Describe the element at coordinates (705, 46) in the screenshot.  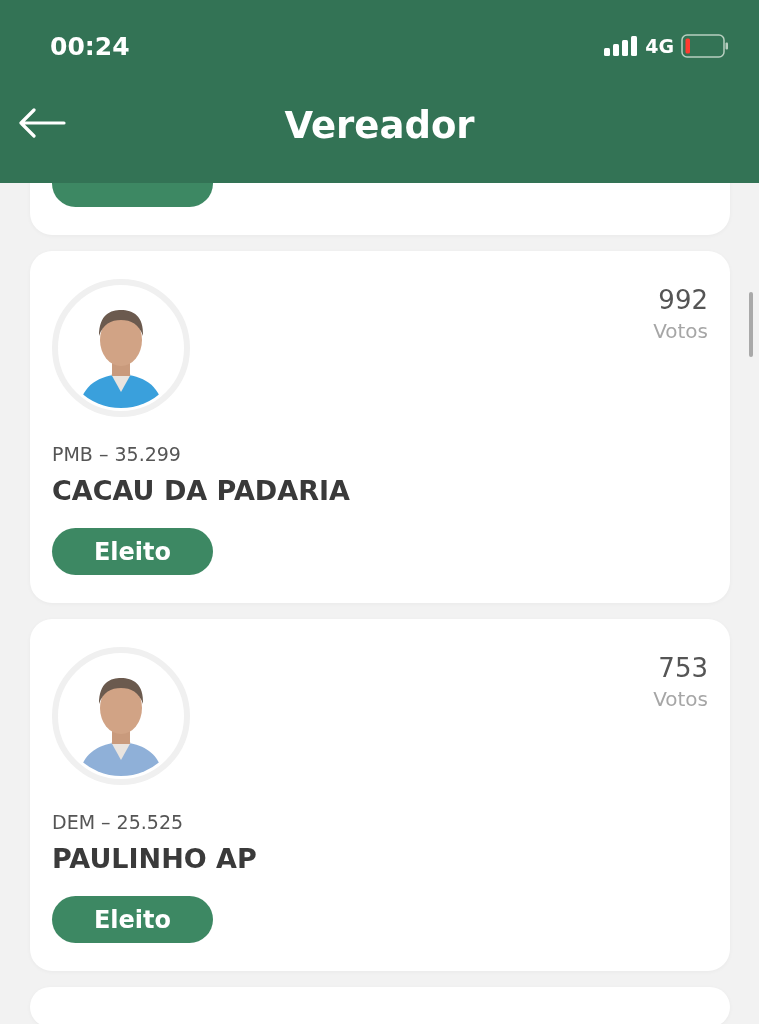
I see `battery-icon` at that location.